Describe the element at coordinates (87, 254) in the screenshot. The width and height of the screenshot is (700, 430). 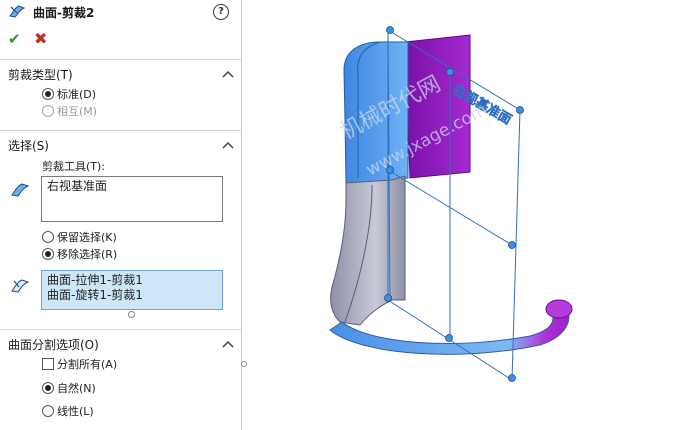
I see `radio-label: 移除选择(R)` at that location.